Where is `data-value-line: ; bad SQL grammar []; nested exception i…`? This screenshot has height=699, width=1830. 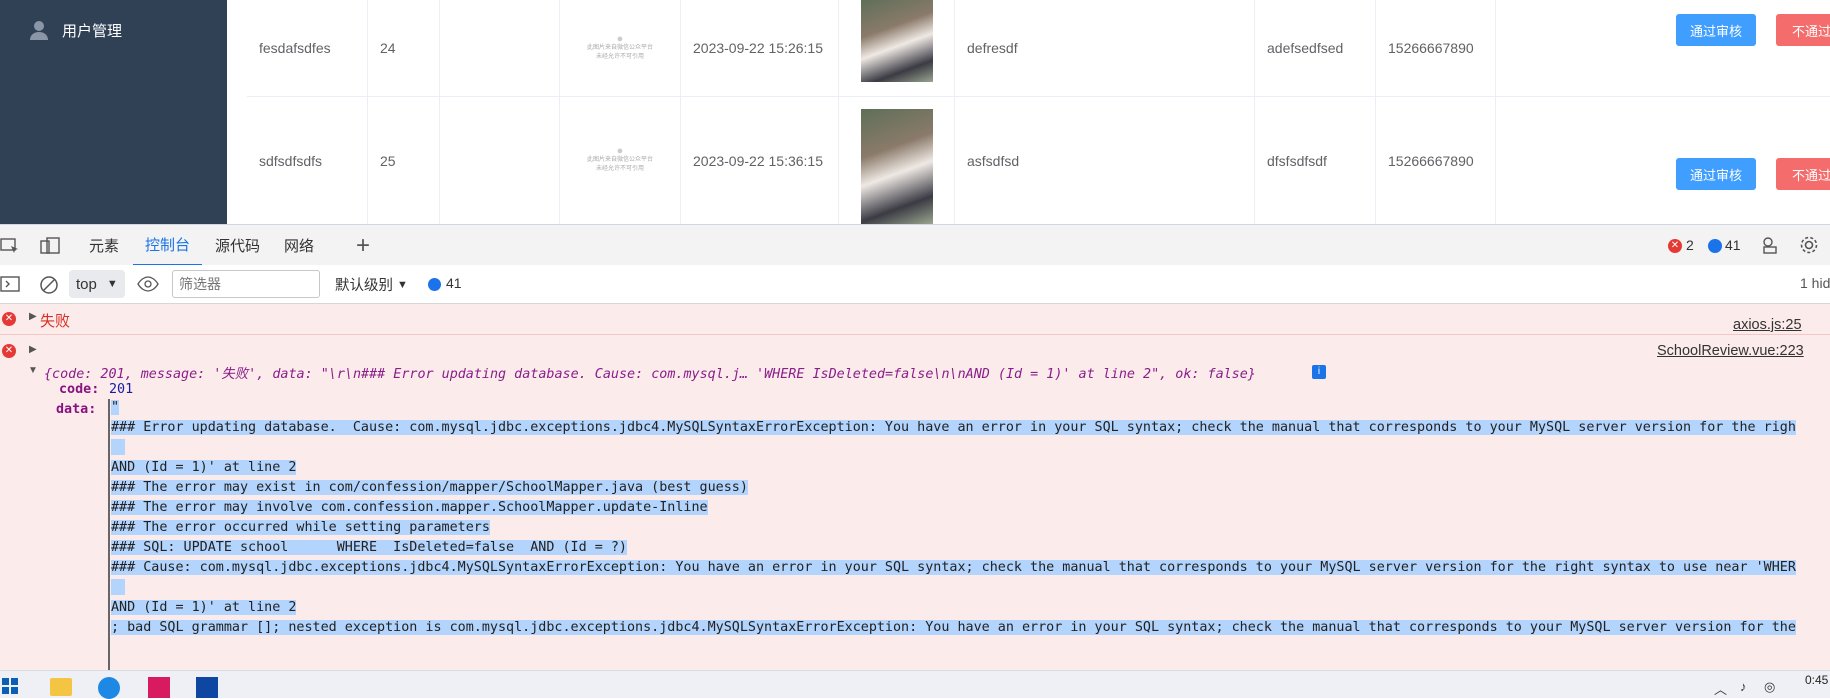
data-value-line: ; bad SQL grammar []; nested exception i… is located at coordinates (953, 628).